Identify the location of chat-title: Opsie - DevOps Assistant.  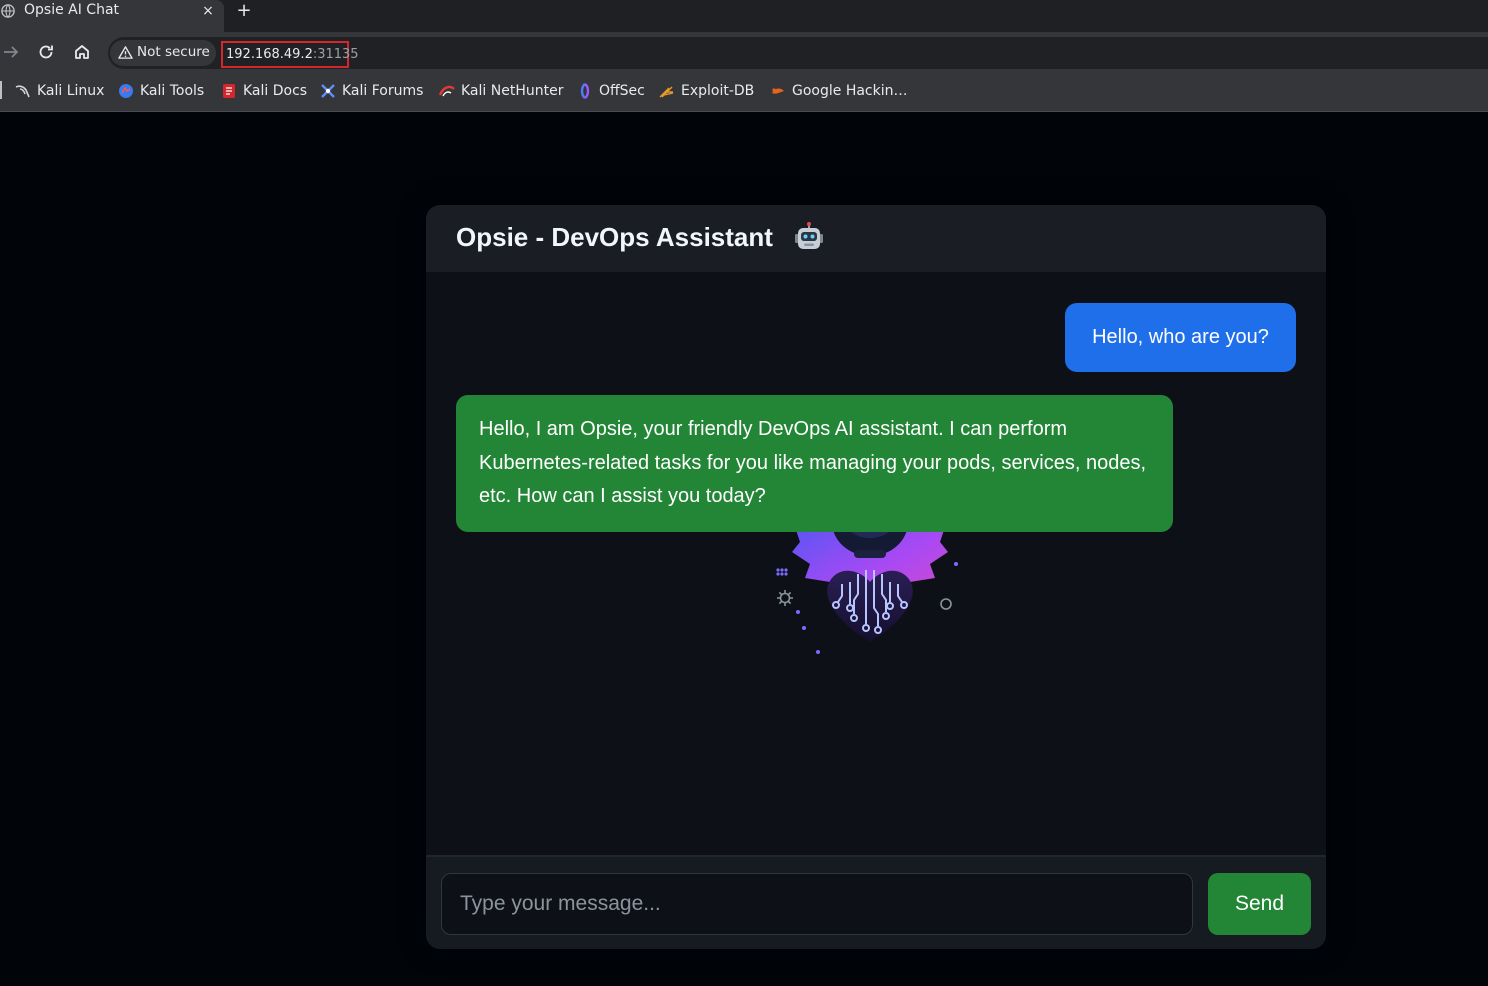
(614, 237).